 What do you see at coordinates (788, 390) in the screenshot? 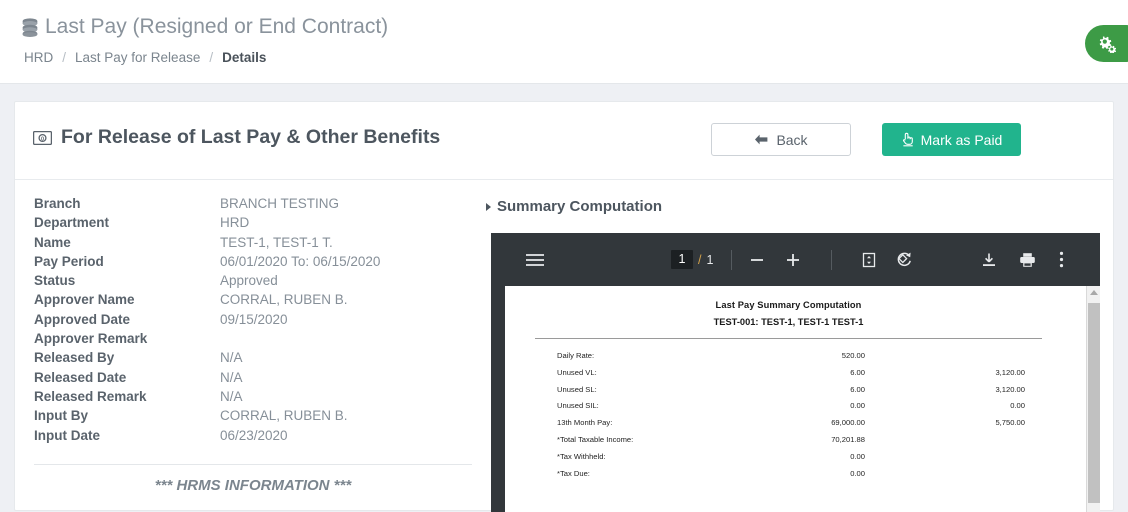
I see `pdf-table-row: Unused SL: 6.00 3,120.00` at bounding box center [788, 390].